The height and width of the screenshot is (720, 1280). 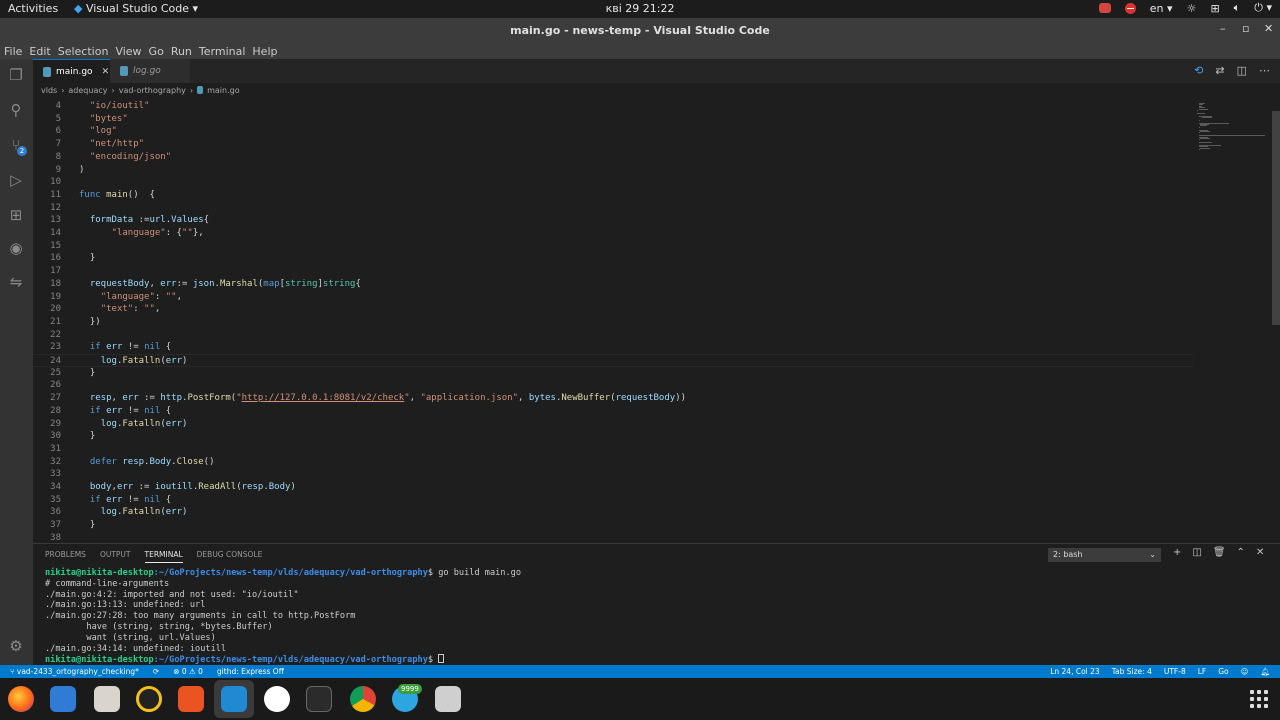 What do you see at coordinates (613, 182) in the screenshot?
I see `code-line: 10` at bounding box center [613, 182].